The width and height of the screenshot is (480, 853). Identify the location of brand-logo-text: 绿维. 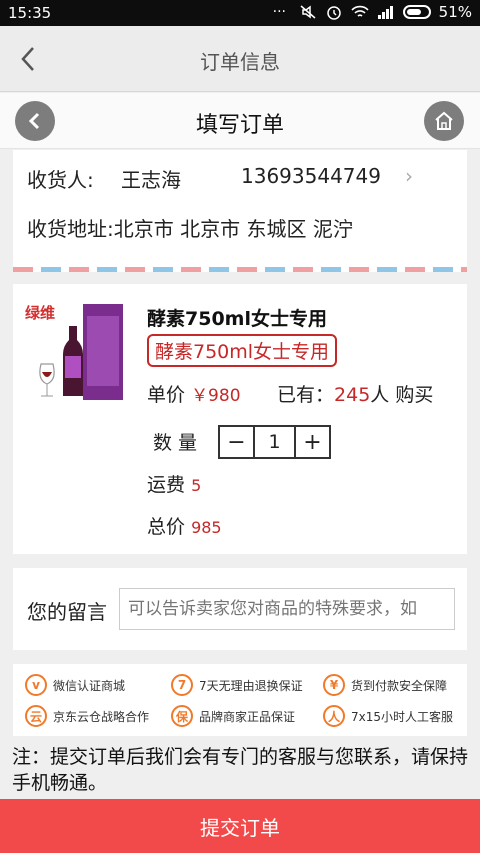
(40, 313).